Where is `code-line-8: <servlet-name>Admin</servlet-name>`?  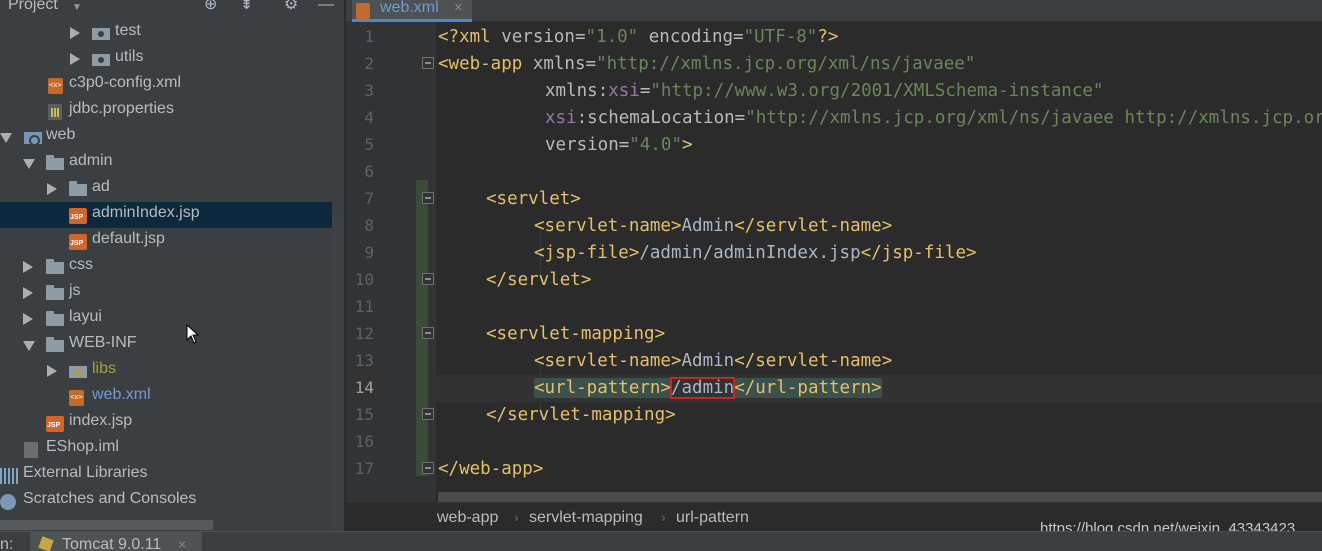
code-line-8: <servlet-name>Admin</servlet-name> is located at coordinates (713, 226).